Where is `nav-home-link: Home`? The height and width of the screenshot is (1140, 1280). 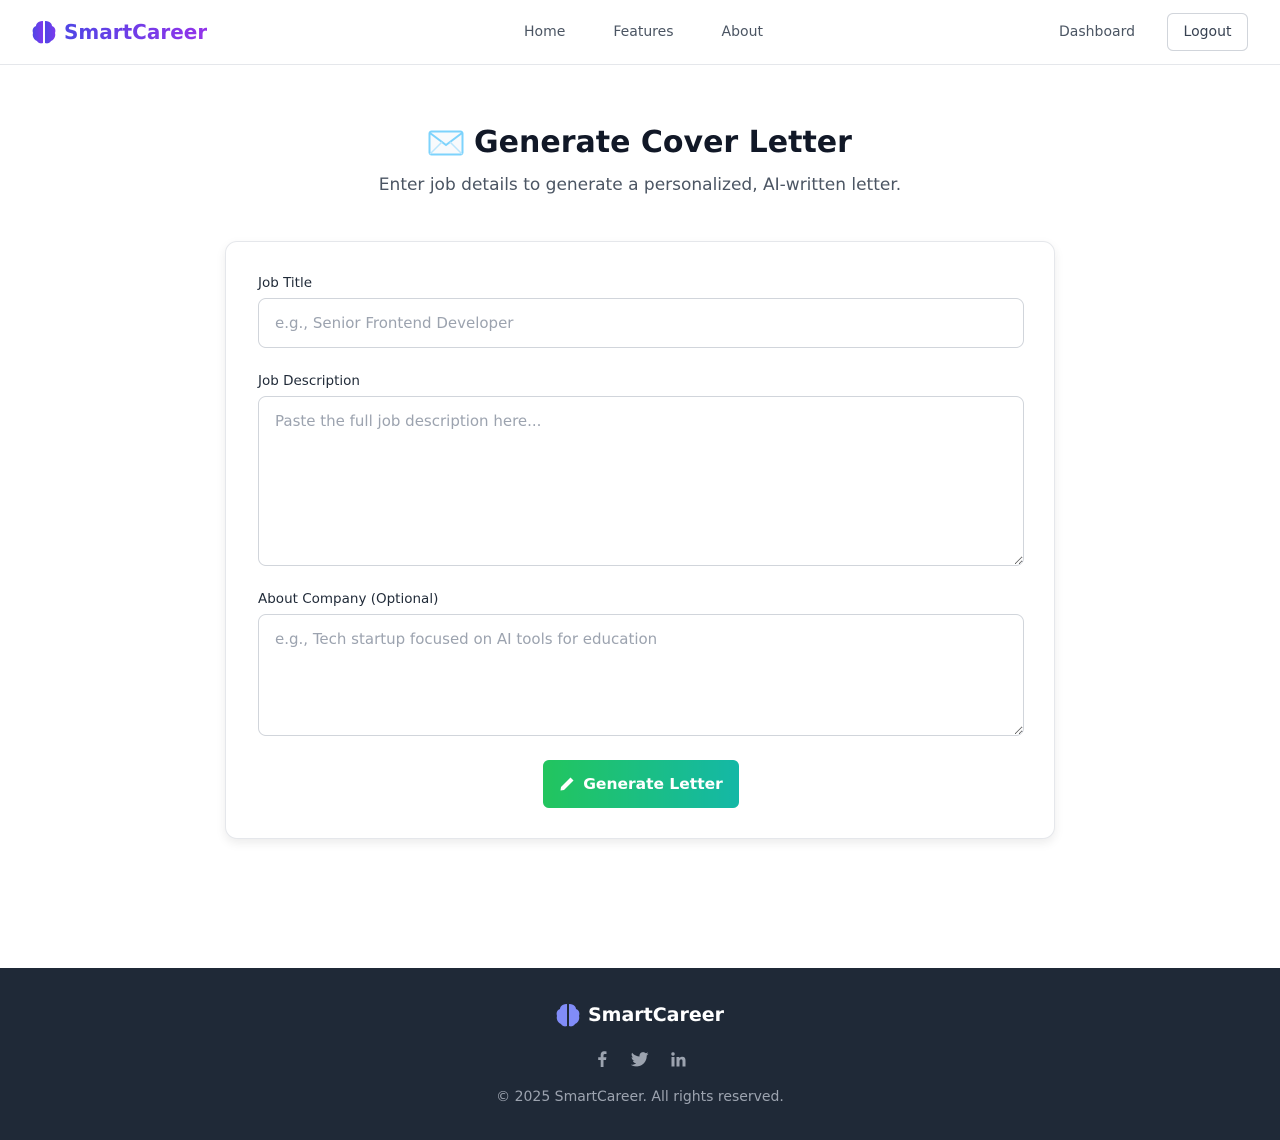
nav-home-link: Home is located at coordinates (544, 32).